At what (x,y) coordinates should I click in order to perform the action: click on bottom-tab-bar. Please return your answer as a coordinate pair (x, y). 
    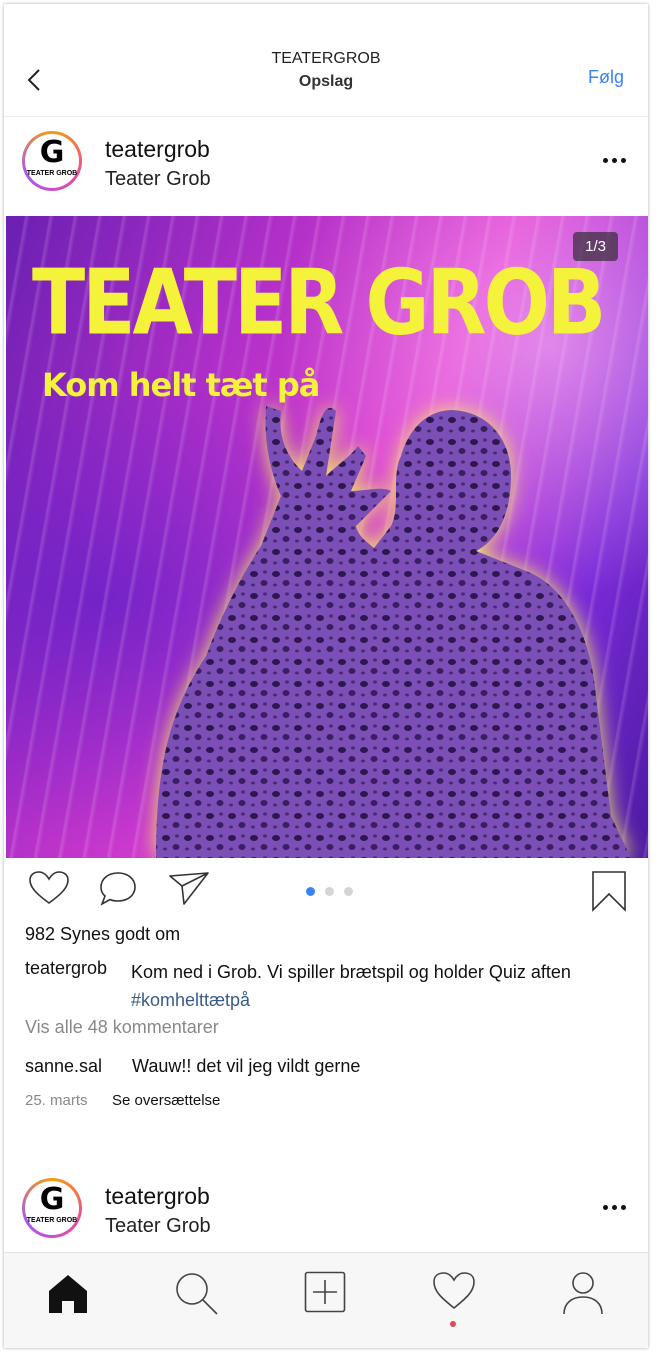
    Looking at the image, I should click on (326, 1300).